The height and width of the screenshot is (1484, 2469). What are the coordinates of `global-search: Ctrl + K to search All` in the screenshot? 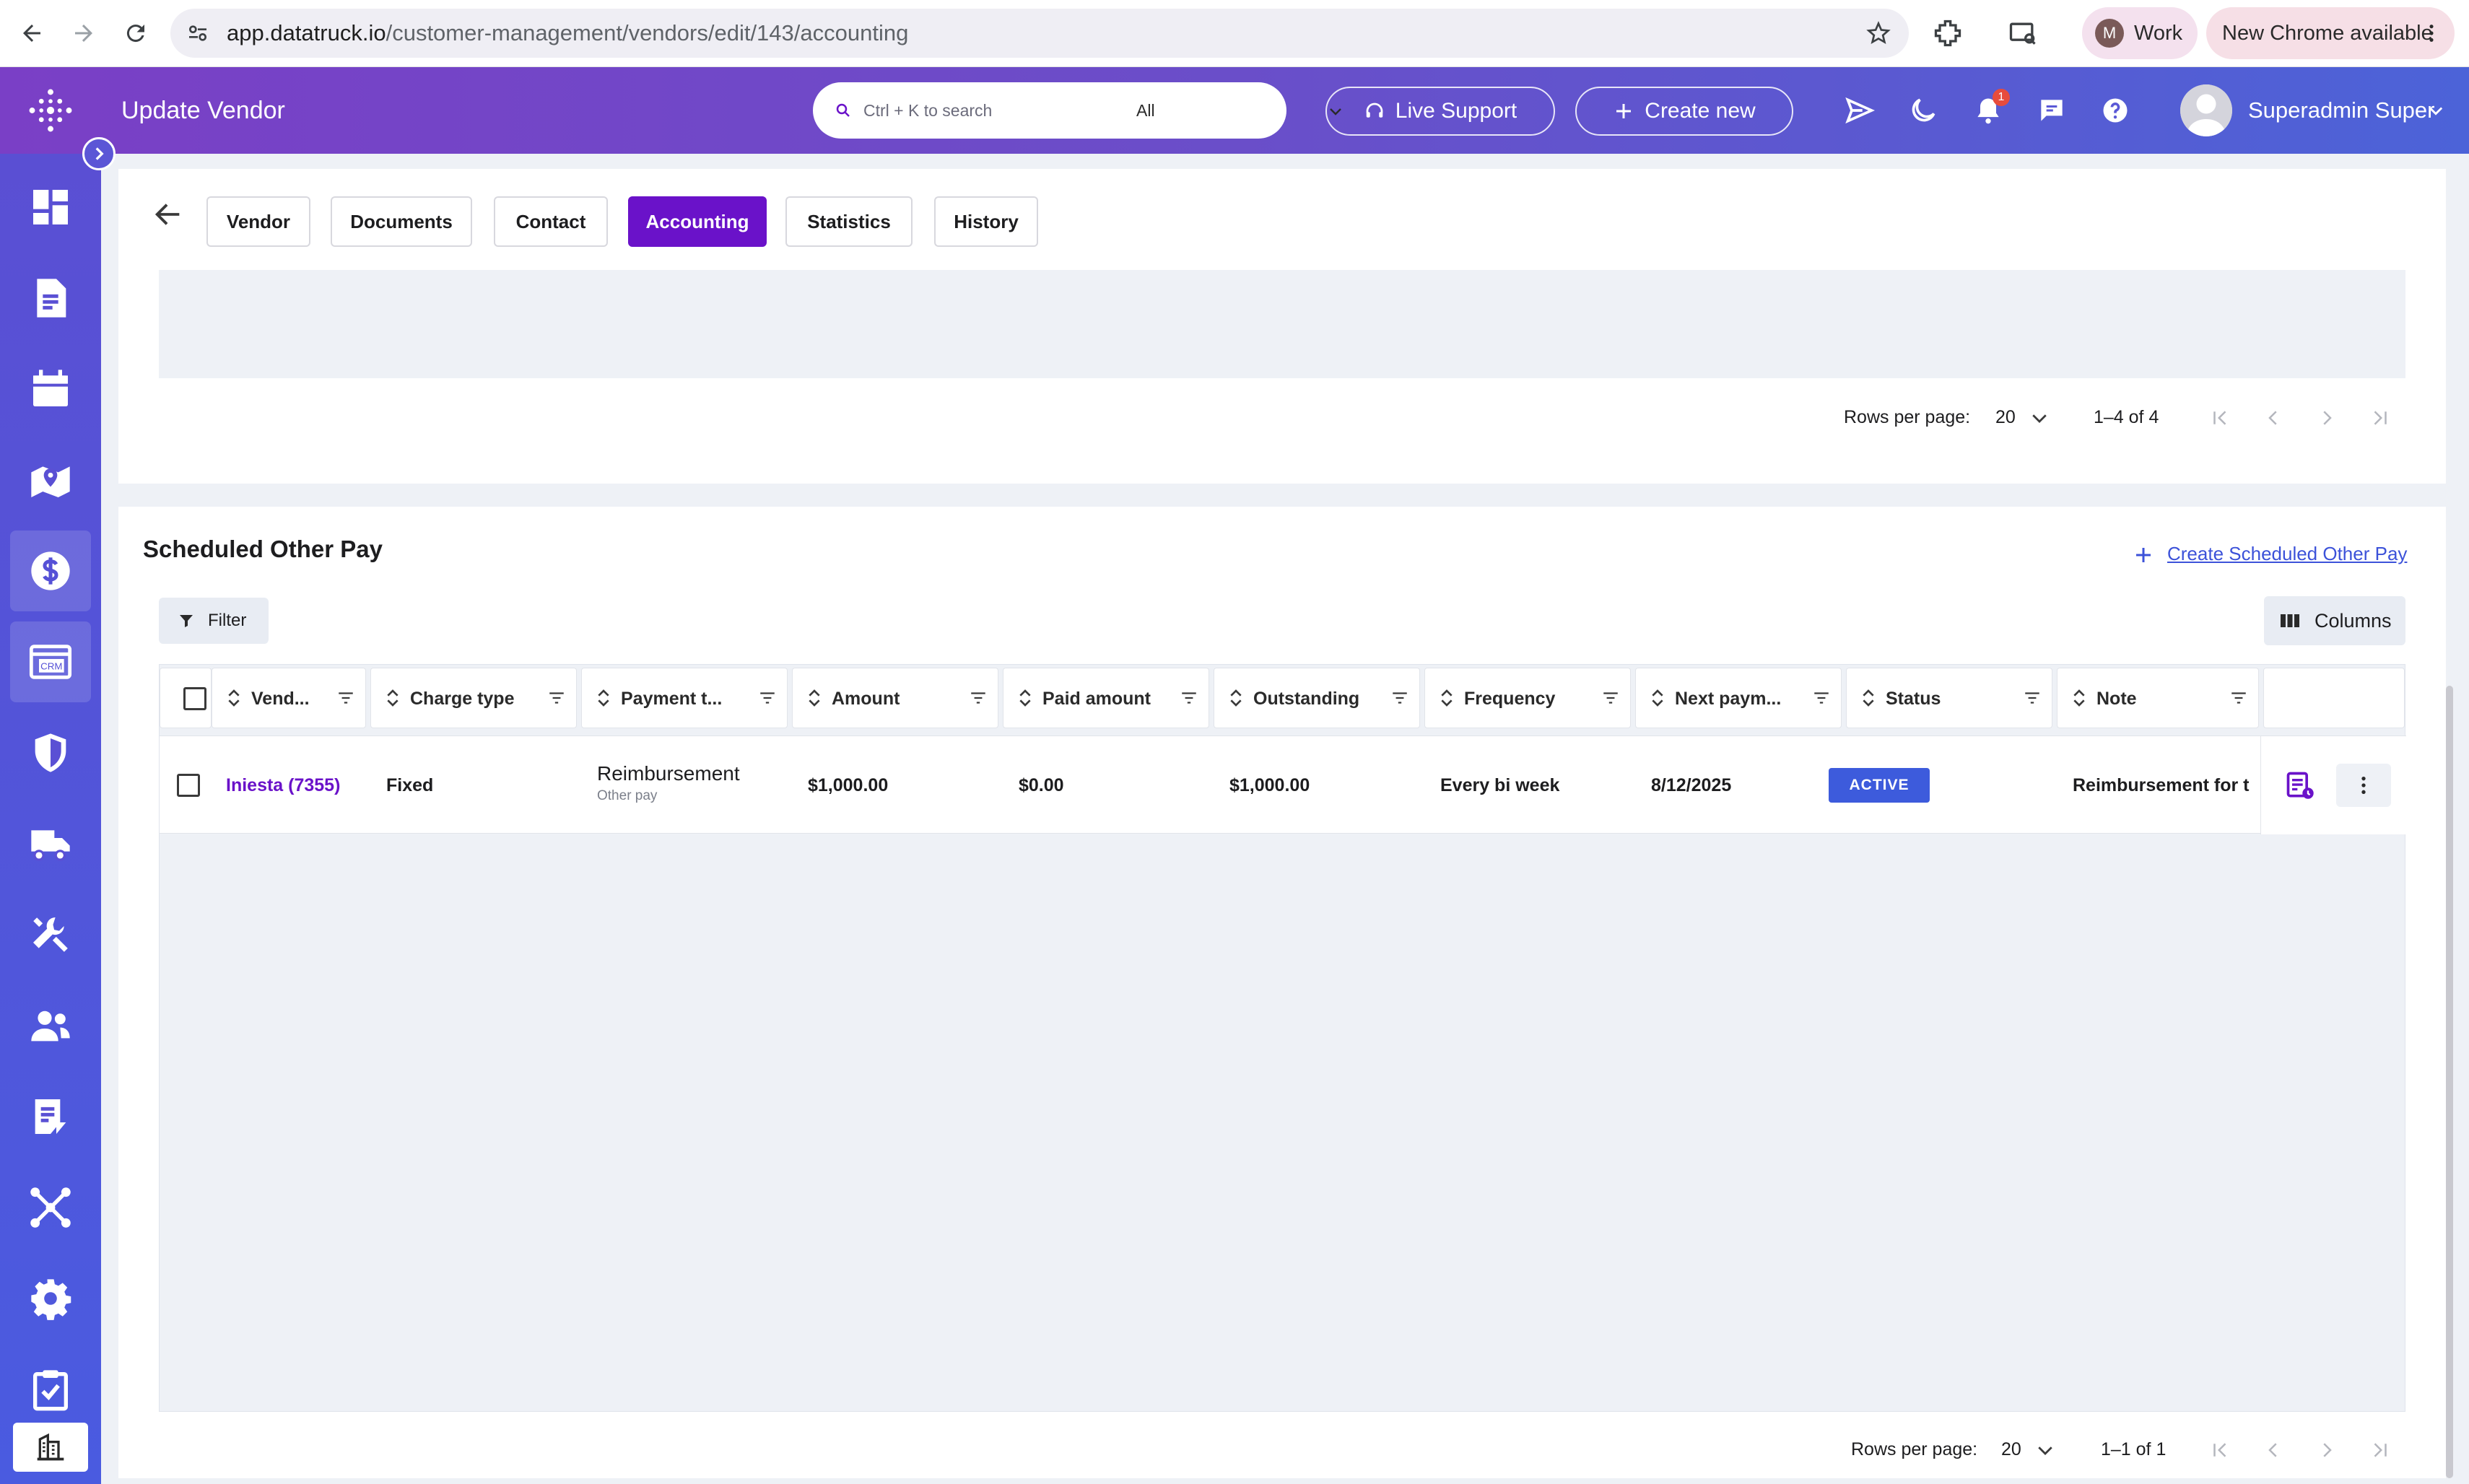 It's located at (1077, 110).